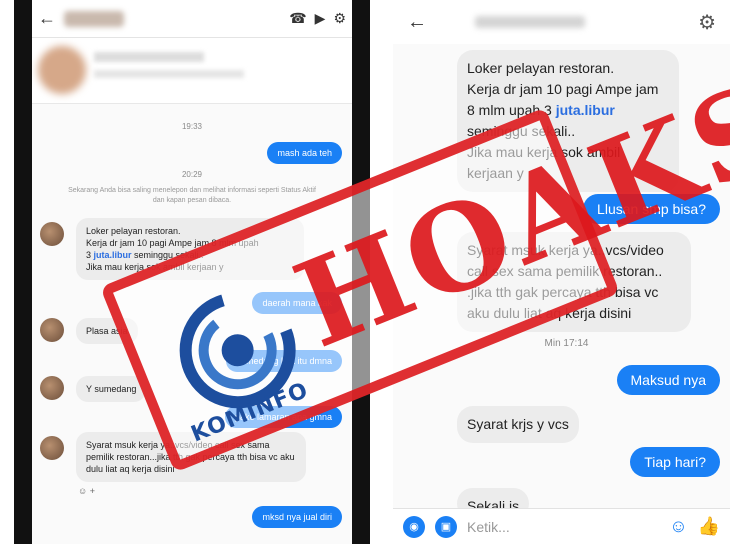 Image resolution: width=730 pixels, height=544 pixels. Describe the element at coordinates (544, 152) in the screenshot. I see `message-line: Jika mau kerja sok ambil` at that location.